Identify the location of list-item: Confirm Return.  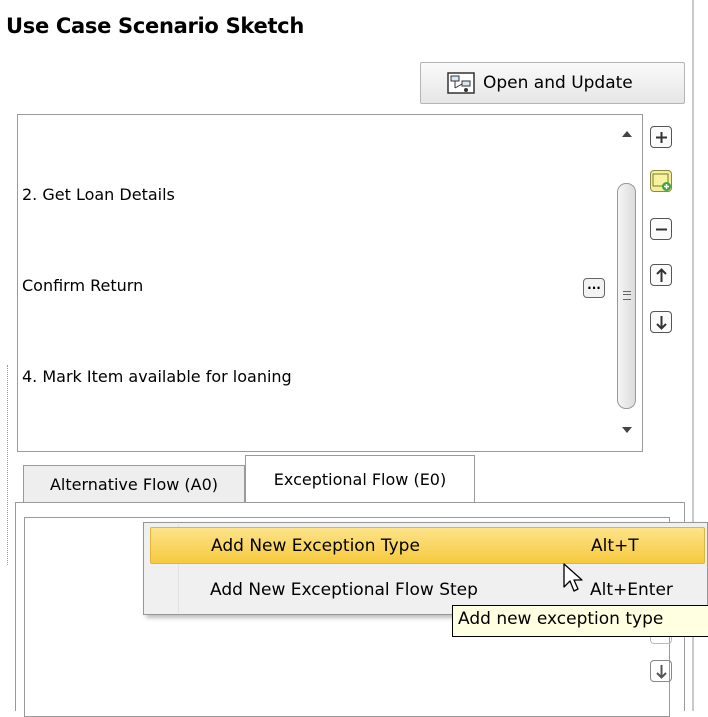
(82, 285).